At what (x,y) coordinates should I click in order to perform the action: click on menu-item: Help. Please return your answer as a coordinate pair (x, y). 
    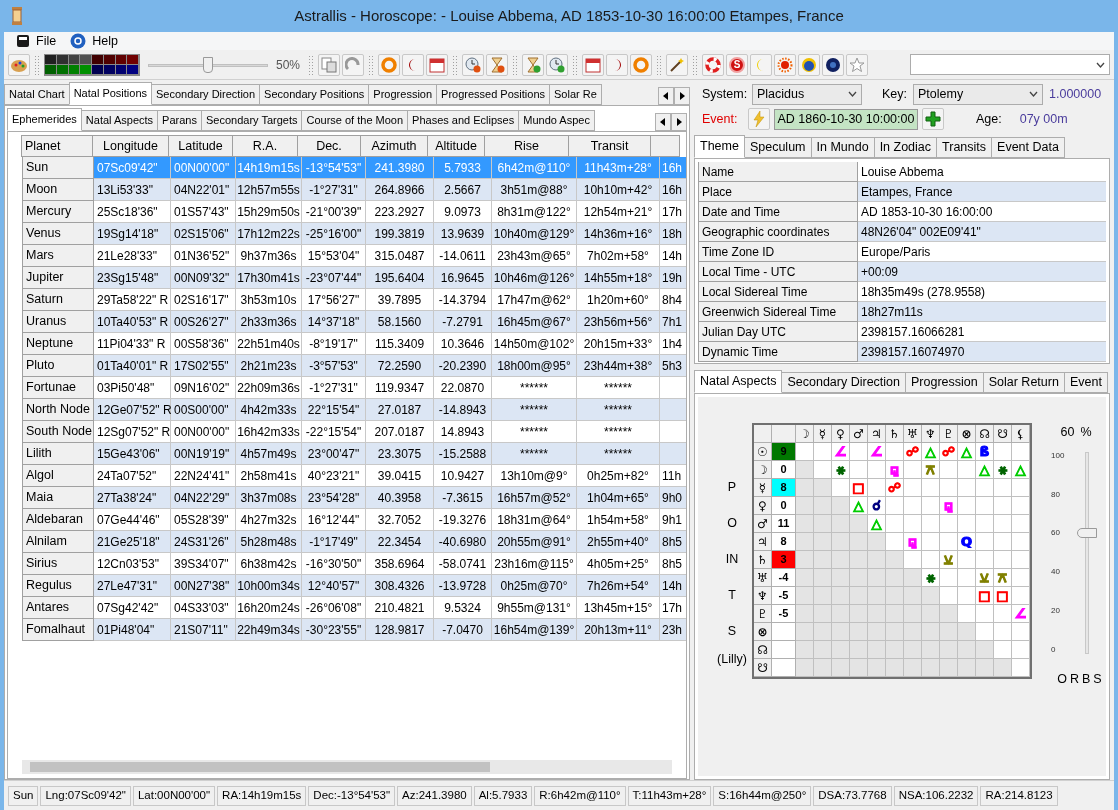
    Looking at the image, I should click on (94, 41).